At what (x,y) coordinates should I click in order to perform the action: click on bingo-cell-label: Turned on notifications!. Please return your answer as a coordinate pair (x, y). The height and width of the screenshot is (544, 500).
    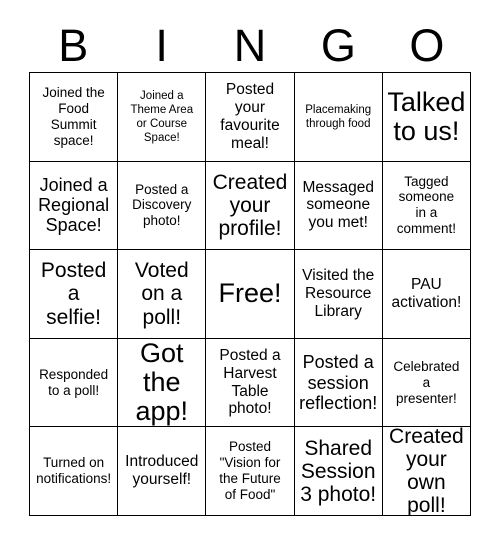
    Looking at the image, I should click on (74, 471).